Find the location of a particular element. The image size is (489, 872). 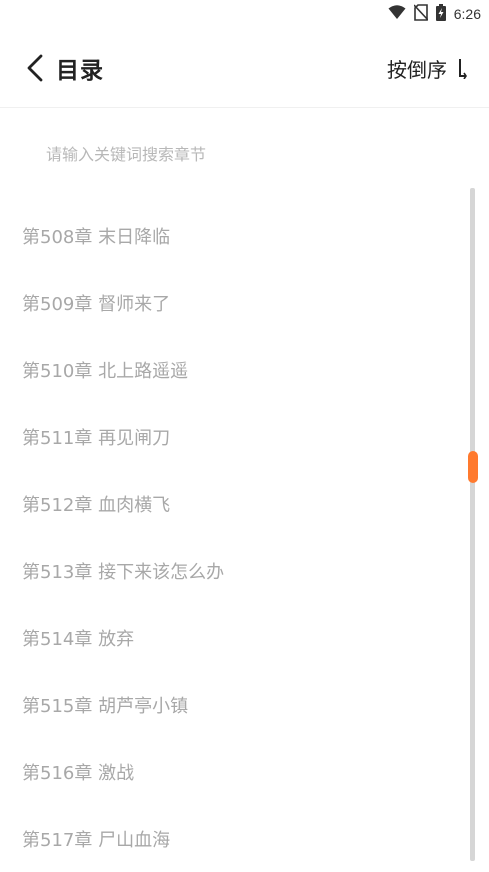

list-item: 第511章 再见闸刀 is located at coordinates (235, 436).